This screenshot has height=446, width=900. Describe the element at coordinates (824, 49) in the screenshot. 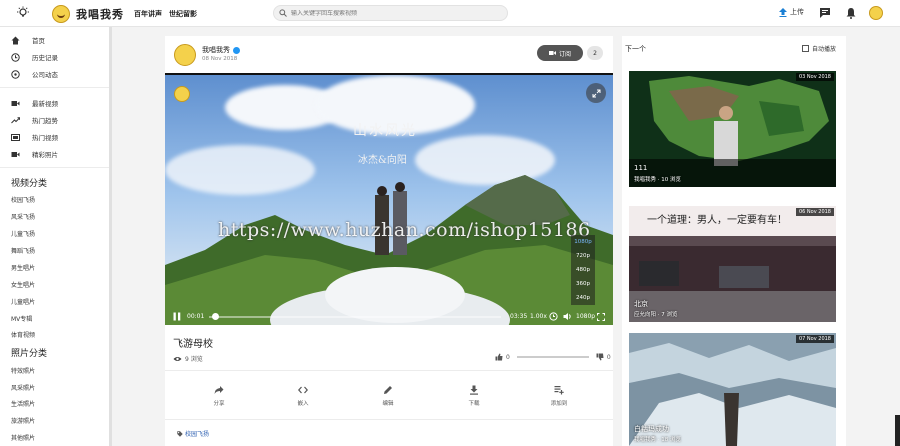

I see `autoplay-label: 自动播放` at that location.